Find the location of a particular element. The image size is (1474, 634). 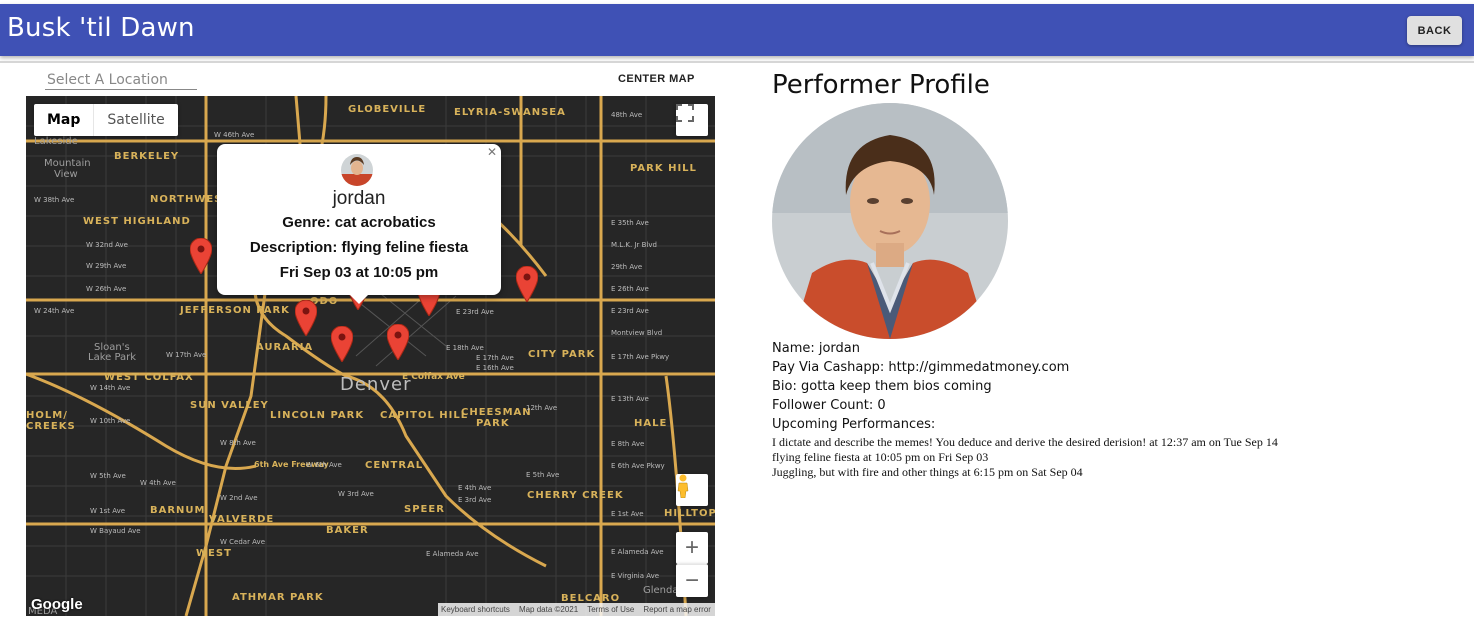

street-label: E 1st Ave is located at coordinates (627, 514).